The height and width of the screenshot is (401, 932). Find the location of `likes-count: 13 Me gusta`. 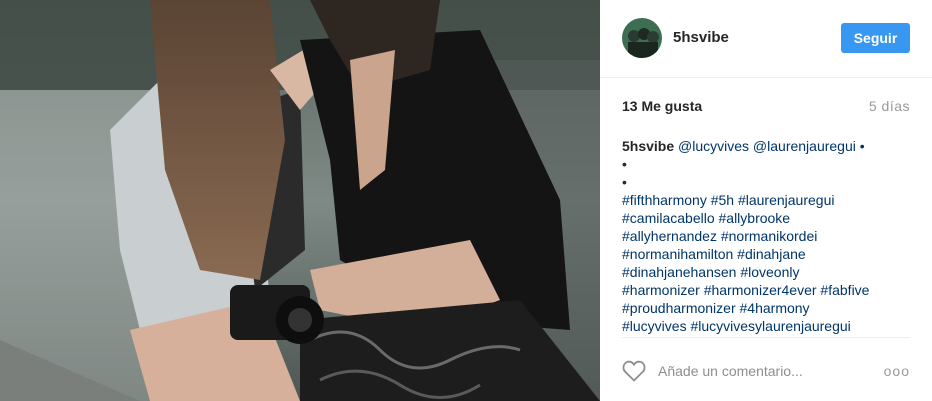

likes-count: 13 Me gusta is located at coordinates (662, 106).